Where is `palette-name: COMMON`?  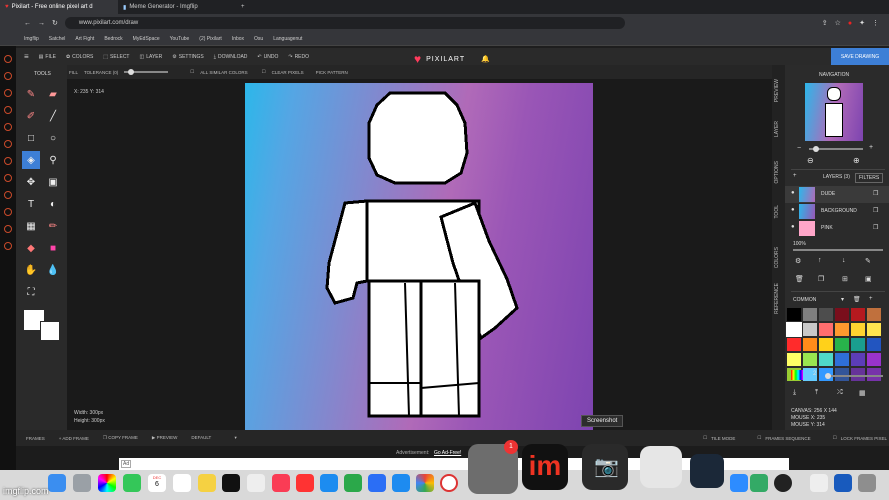 palette-name: COMMON is located at coordinates (804, 300).